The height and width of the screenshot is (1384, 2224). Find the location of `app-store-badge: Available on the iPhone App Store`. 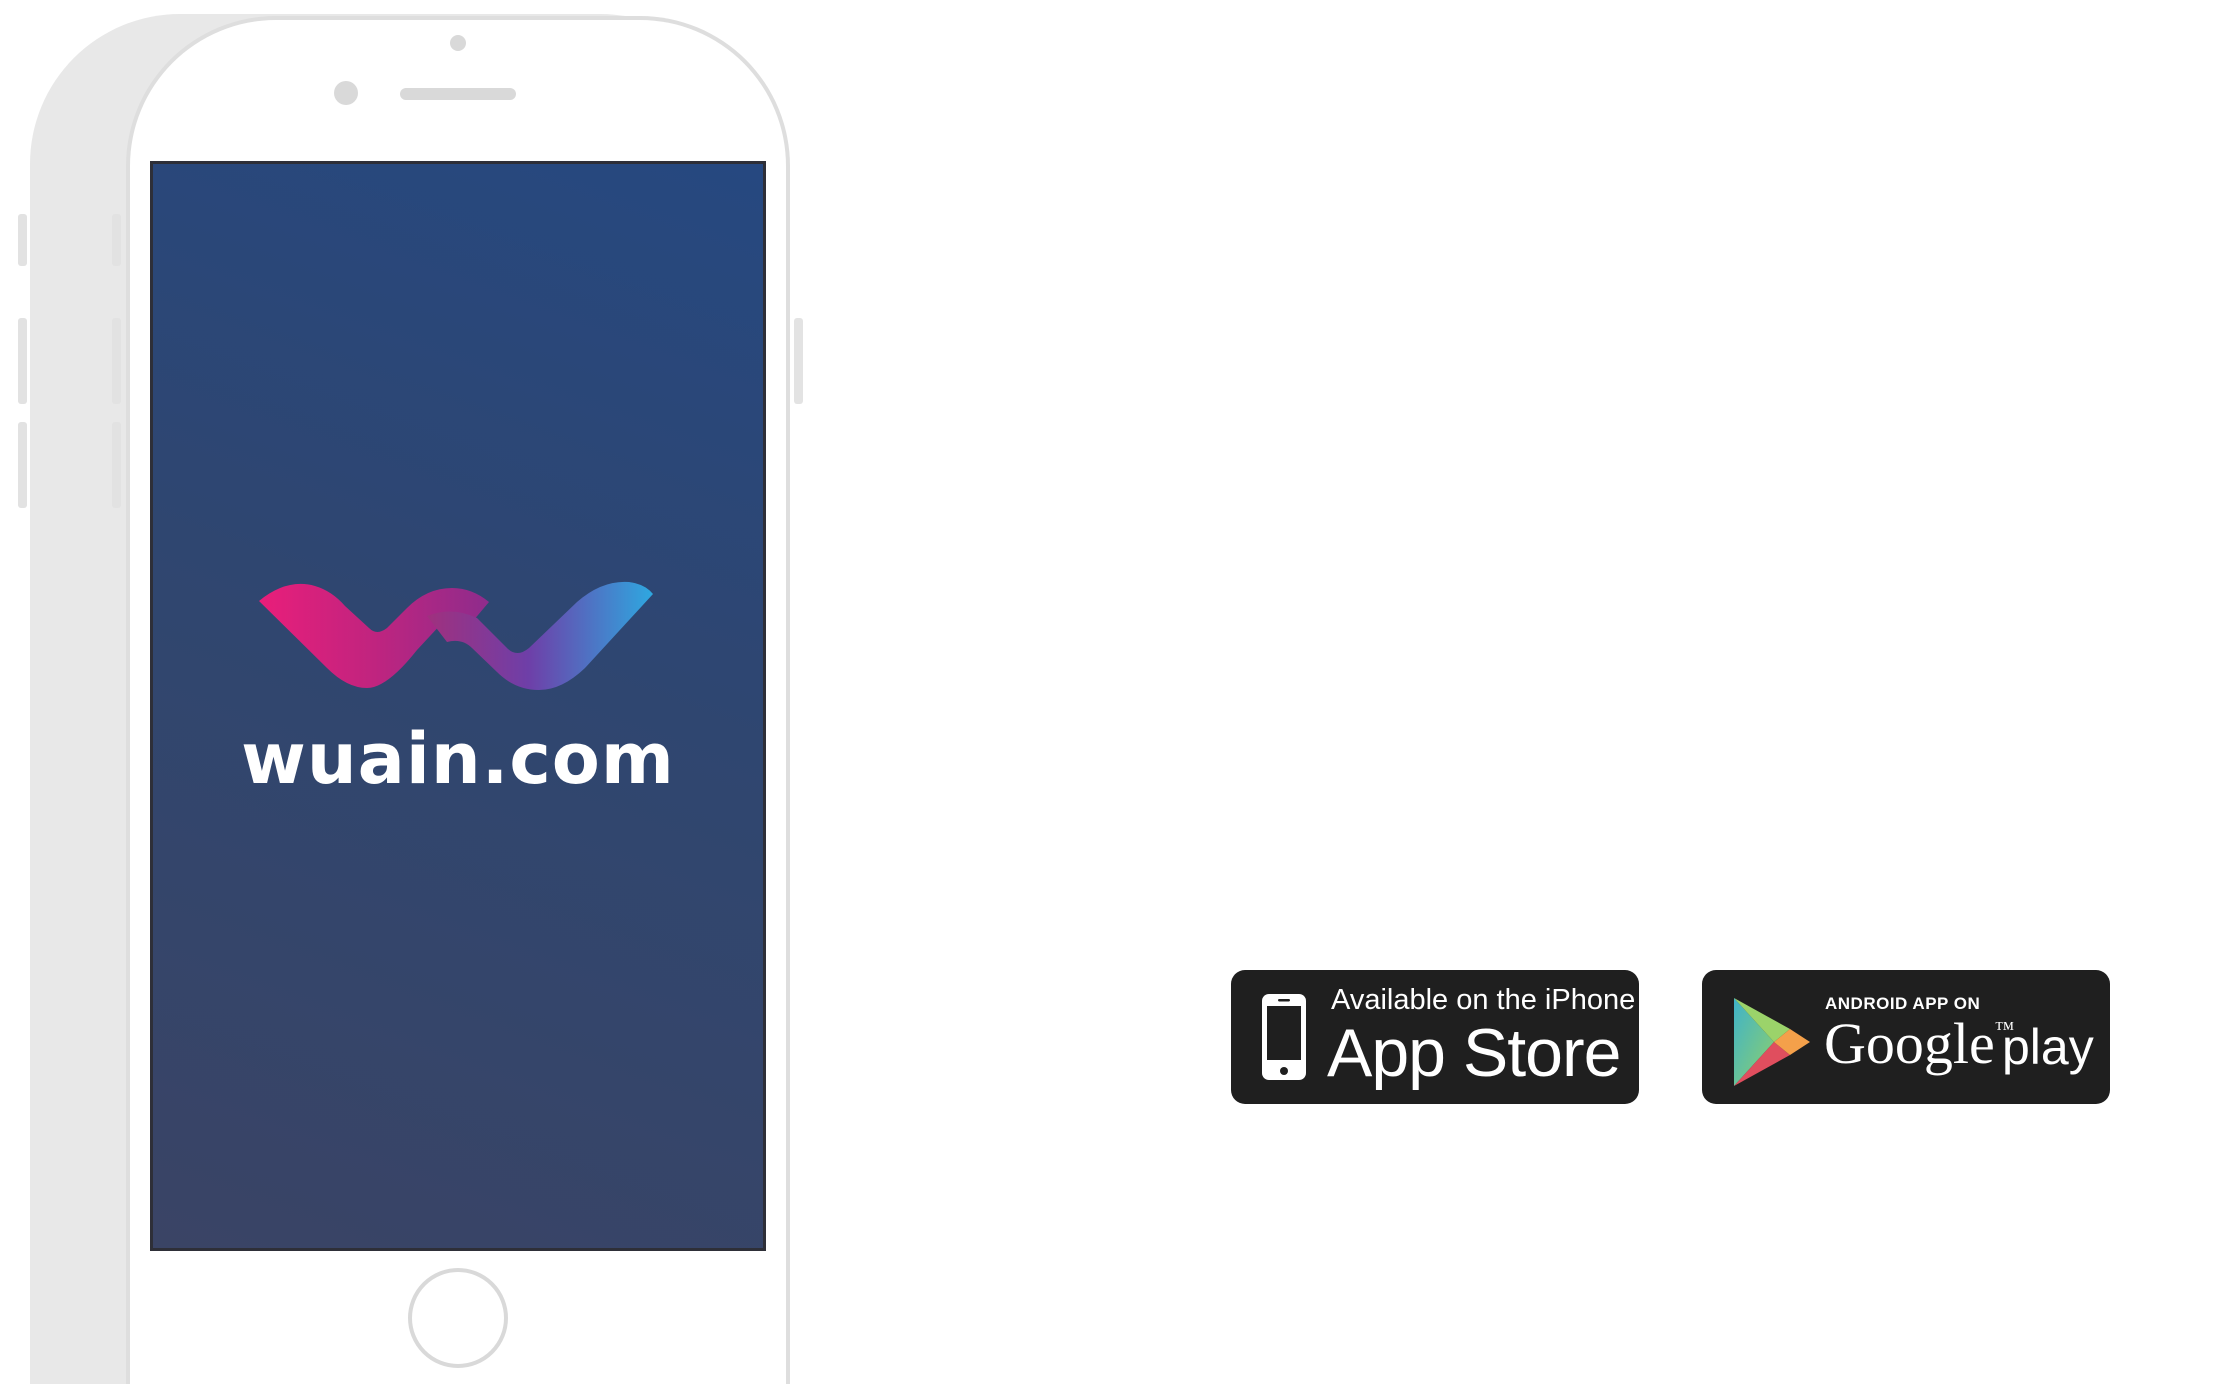

app-store-badge: Available on the iPhone App Store is located at coordinates (1435, 1037).